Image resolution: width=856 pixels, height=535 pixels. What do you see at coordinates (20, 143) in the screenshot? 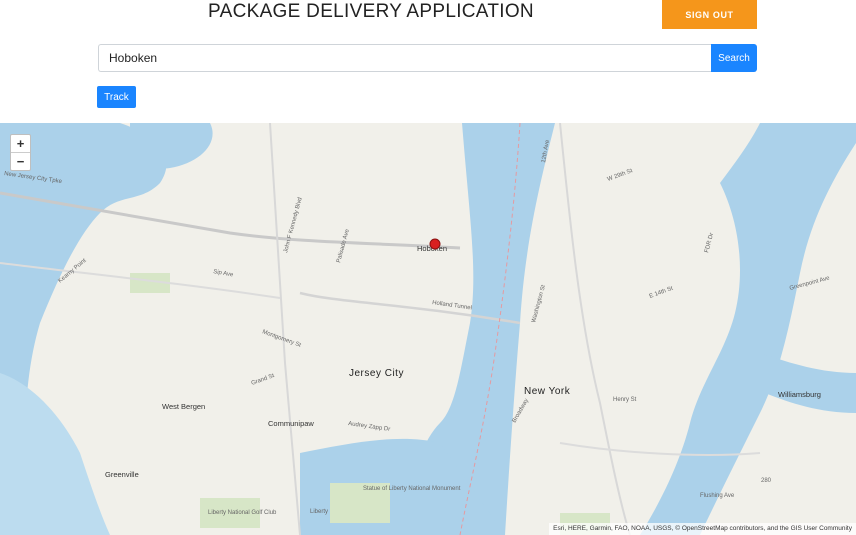
I see `zoom-in-button: +` at bounding box center [20, 143].